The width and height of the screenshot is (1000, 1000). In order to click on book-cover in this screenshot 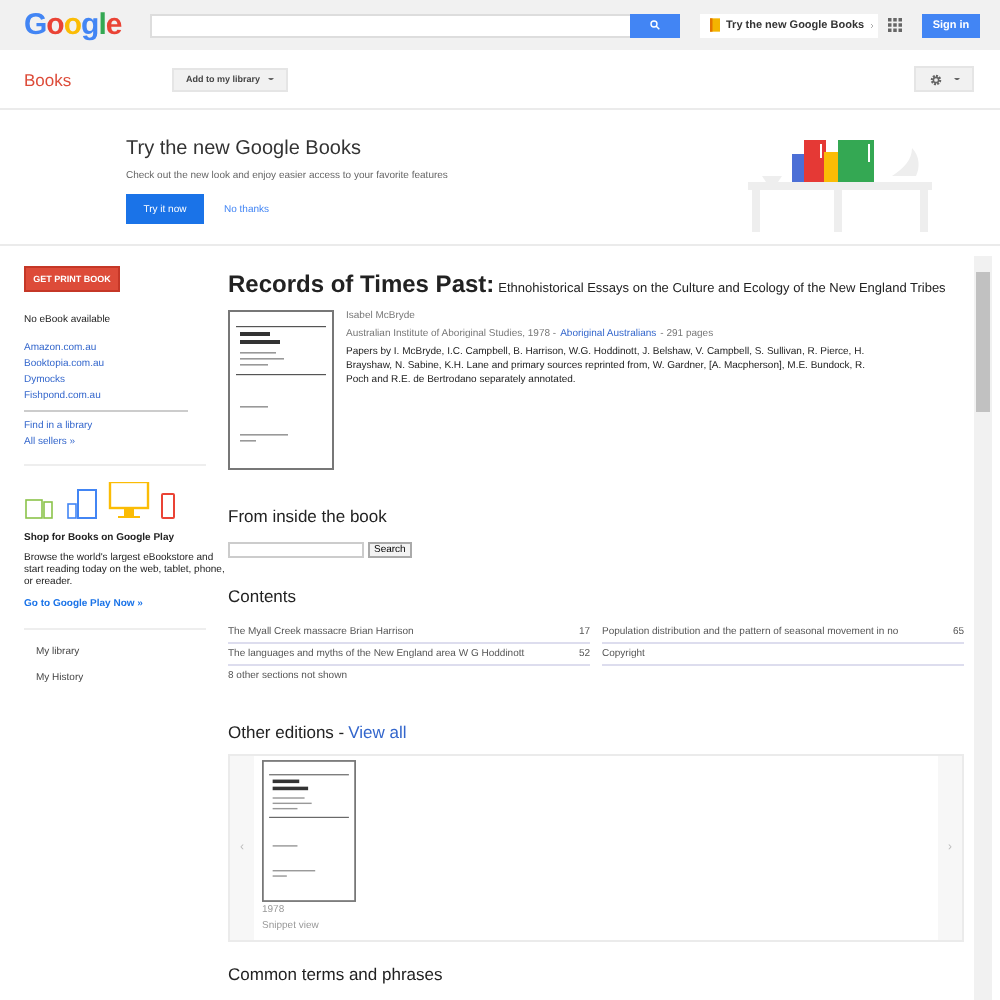, I will do `click(309, 831)`.